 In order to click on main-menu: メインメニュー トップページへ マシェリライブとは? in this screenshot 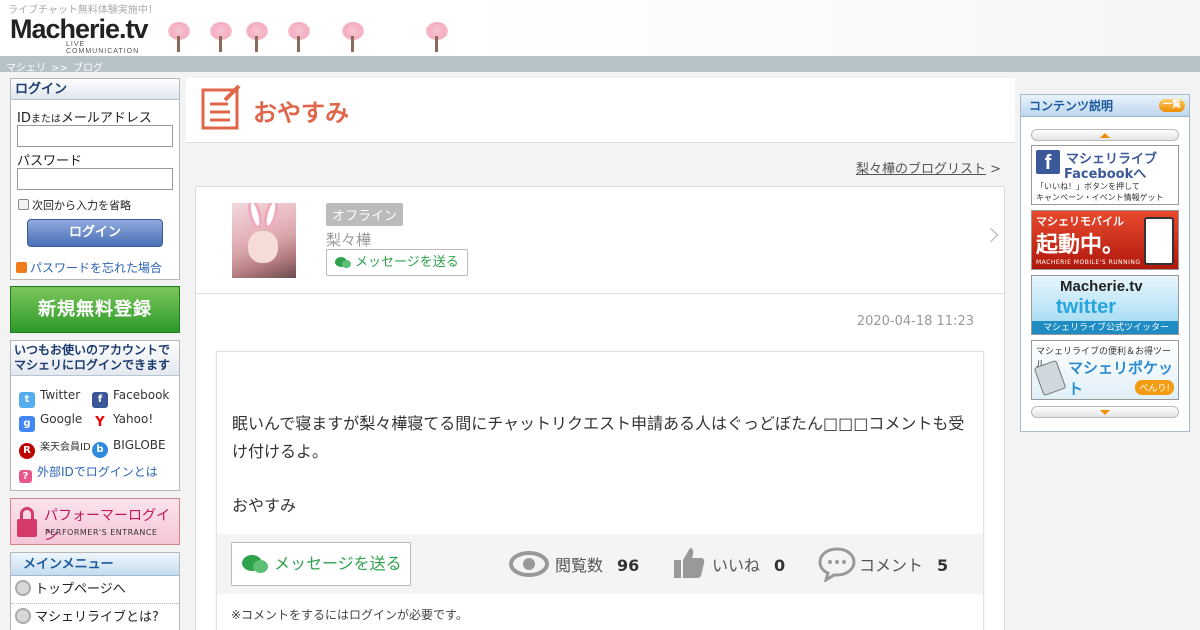, I will do `click(95, 591)`.